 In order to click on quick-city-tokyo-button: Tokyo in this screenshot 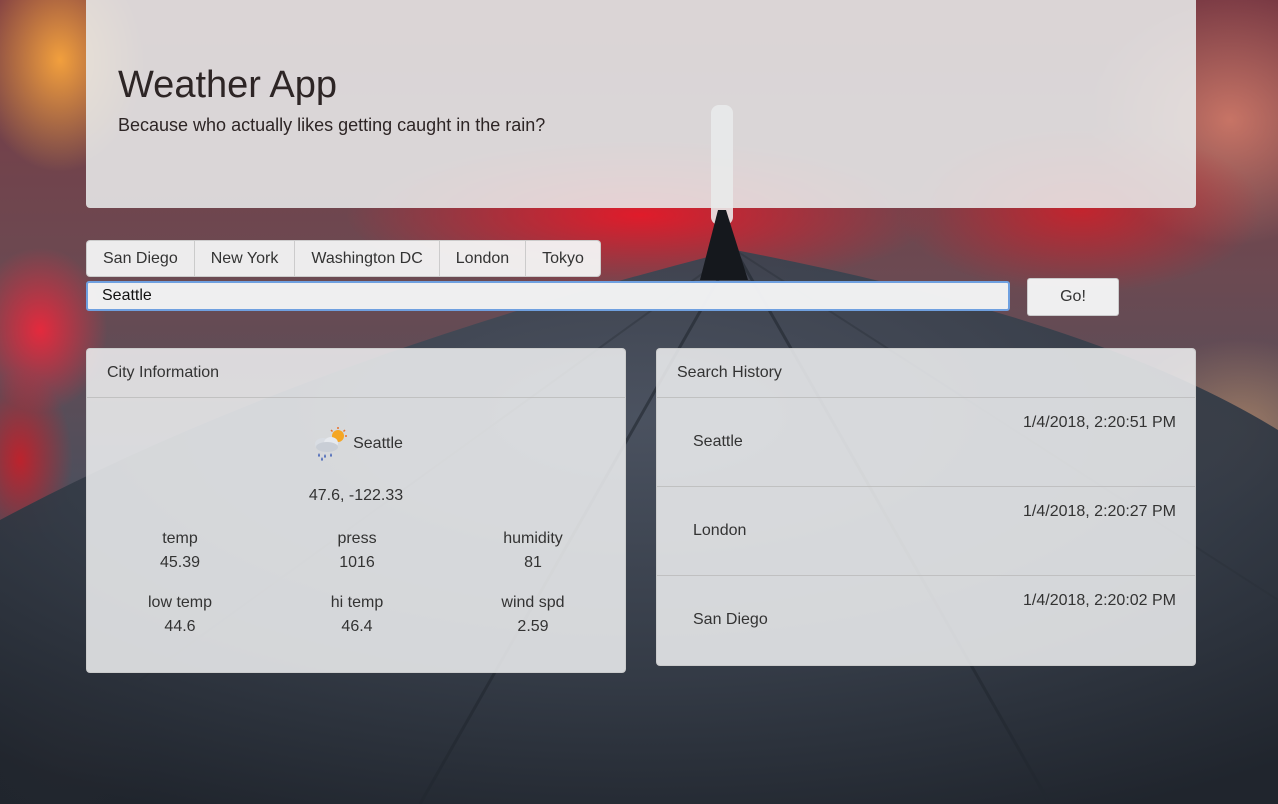, I will do `click(563, 258)`.